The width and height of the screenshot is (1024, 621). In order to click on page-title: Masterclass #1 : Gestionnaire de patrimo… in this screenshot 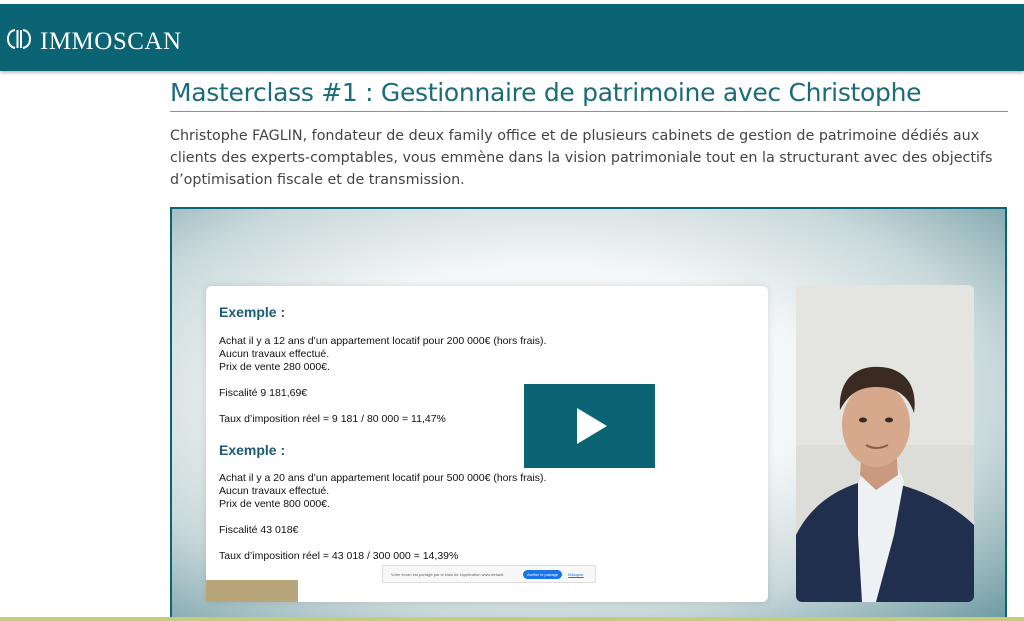, I will do `click(589, 95)`.